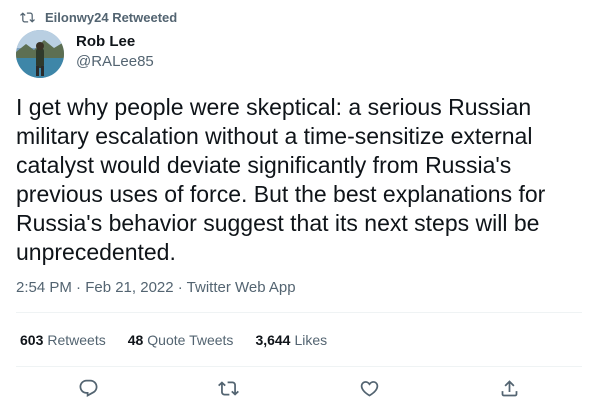 The height and width of the screenshot is (413, 598). I want to click on retweet-button, so click(228, 388).